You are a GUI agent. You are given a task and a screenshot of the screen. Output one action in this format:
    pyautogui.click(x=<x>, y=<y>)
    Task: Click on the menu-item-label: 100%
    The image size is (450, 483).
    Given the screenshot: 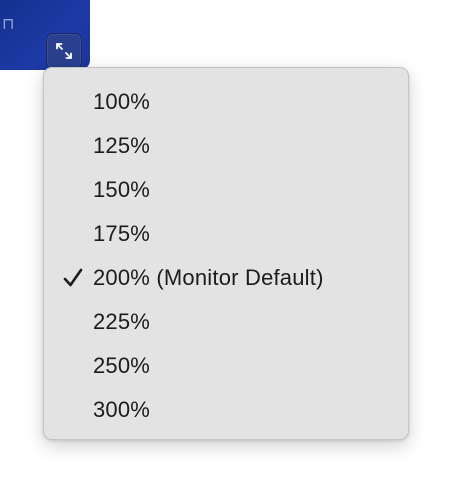 What is the action you would take?
    pyautogui.click(x=122, y=101)
    